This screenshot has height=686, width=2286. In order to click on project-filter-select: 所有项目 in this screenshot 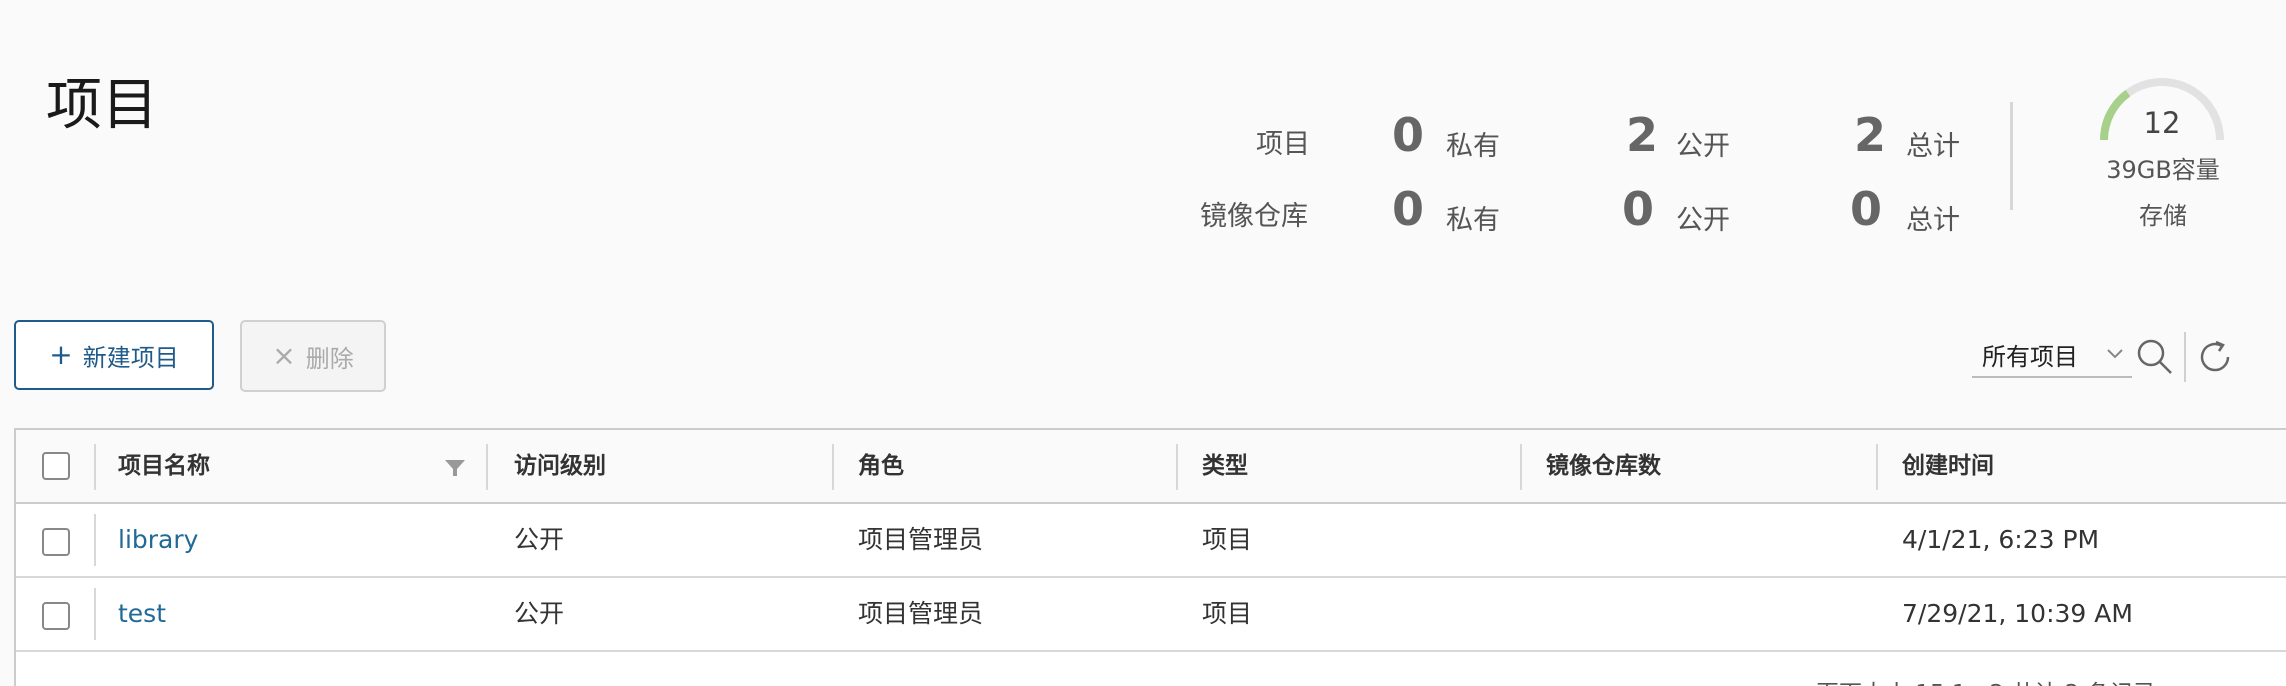, I will do `click(2052, 357)`.